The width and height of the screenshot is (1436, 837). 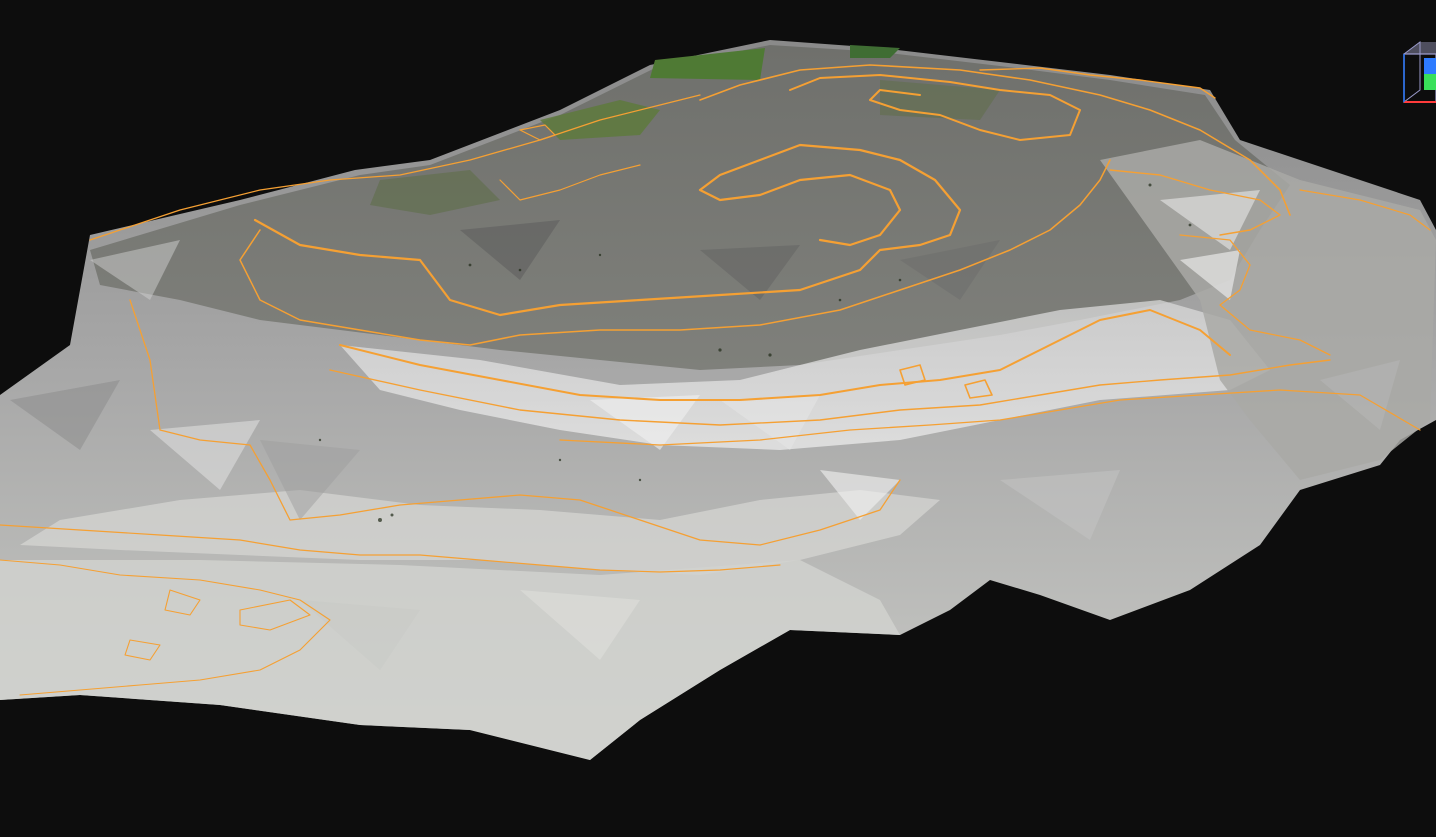 I want to click on axis-z-marker, so click(x=1430, y=66).